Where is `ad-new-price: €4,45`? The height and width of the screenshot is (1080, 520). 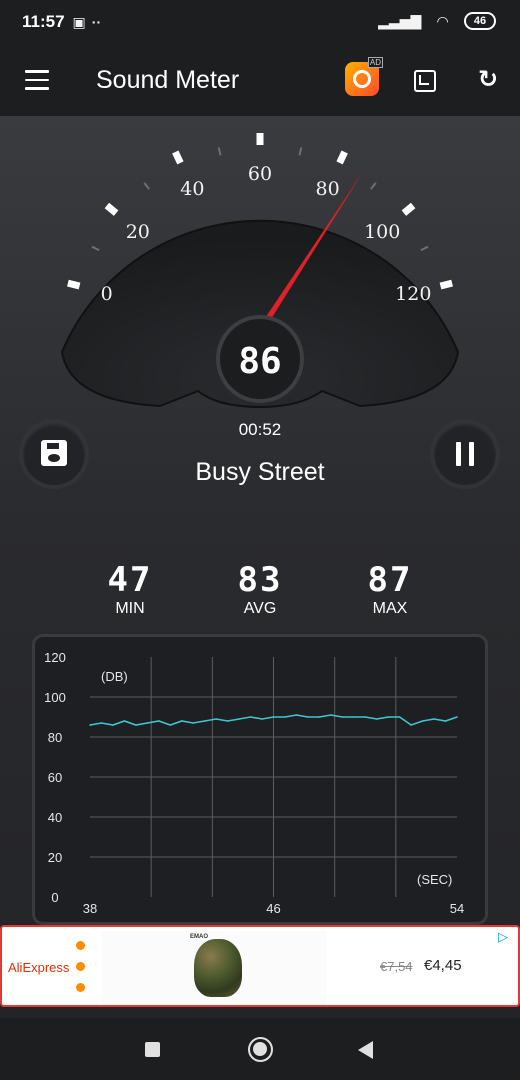
ad-new-price: €4,45 is located at coordinates (443, 965).